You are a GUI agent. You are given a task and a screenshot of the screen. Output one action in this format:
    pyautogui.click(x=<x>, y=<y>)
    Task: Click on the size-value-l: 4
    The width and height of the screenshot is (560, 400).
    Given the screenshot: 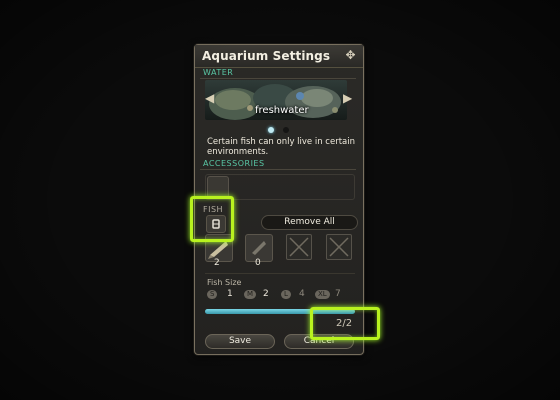 What is the action you would take?
    pyautogui.click(x=302, y=294)
    